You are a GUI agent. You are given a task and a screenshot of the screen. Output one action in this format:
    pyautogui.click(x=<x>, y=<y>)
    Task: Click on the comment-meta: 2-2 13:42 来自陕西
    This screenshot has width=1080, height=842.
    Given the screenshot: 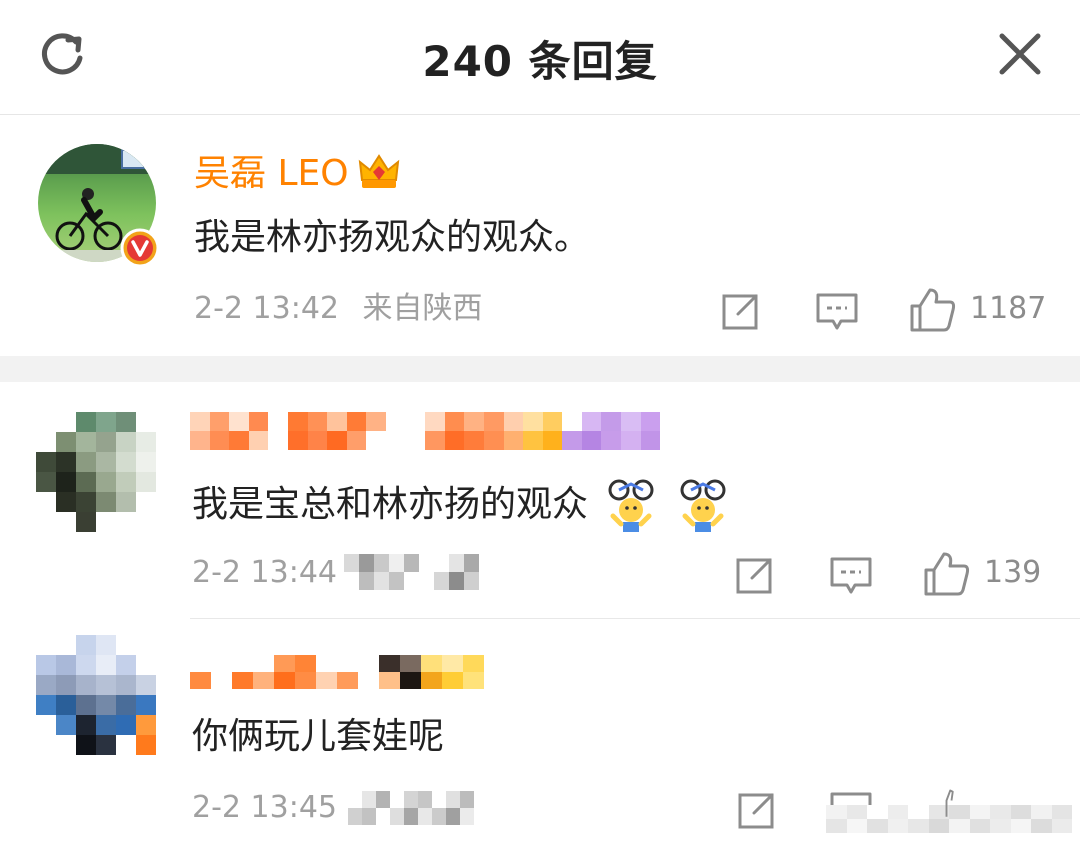 What is the action you would take?
    pyautogui.click(x=338, y=309)
    